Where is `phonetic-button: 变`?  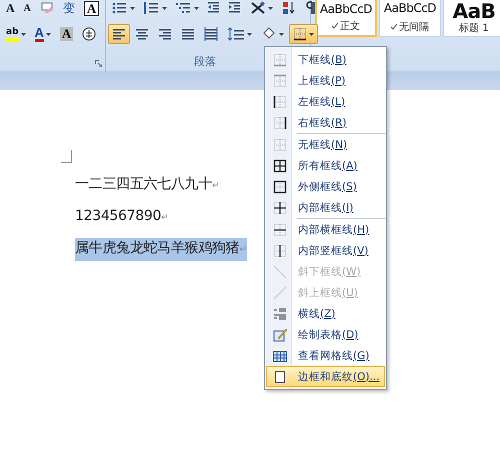
phonetic-button: 变 is located at coordinates (68, 9).